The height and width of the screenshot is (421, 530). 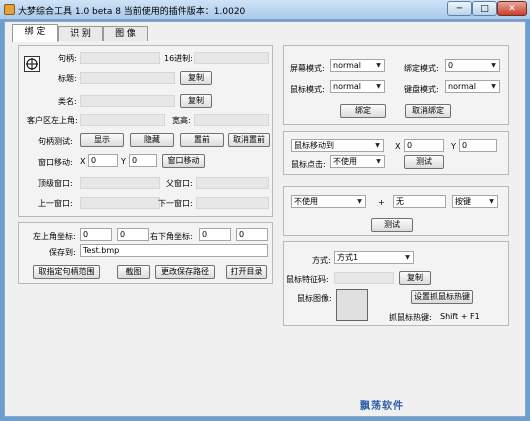 What do you see at coordinates (463, 201) in the screenshot?
I see `key-type-value: 按键` at bounding box center [463, 201].